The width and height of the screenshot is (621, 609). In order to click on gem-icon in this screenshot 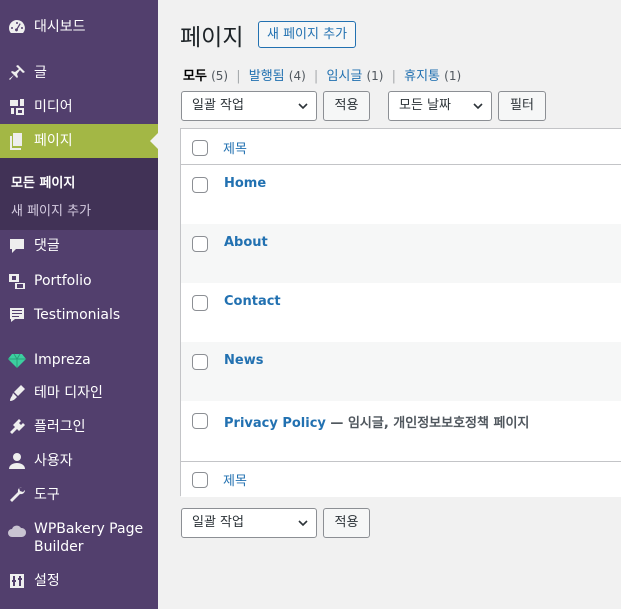, I will do `click(17, 360)`.